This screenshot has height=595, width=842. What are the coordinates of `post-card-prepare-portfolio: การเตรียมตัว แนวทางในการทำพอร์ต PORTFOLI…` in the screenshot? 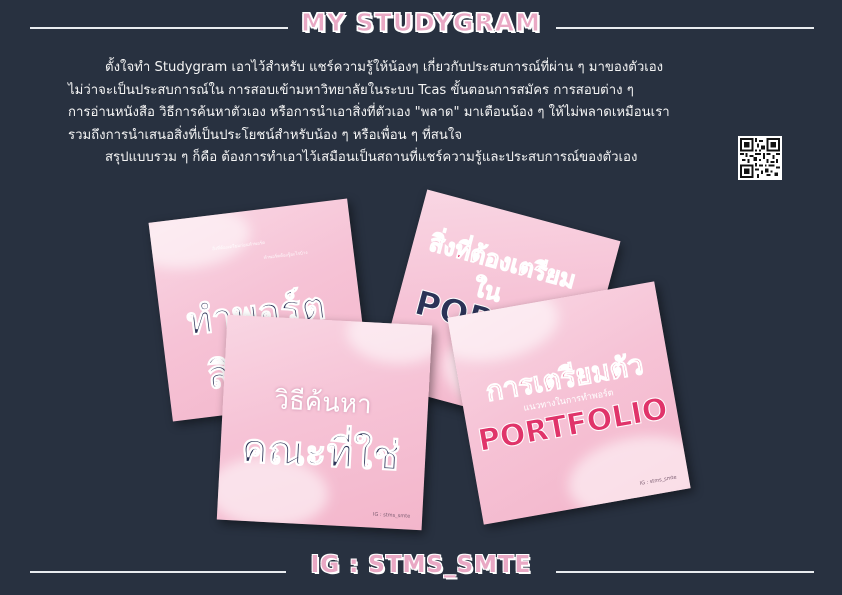 It's located at (569, 403).